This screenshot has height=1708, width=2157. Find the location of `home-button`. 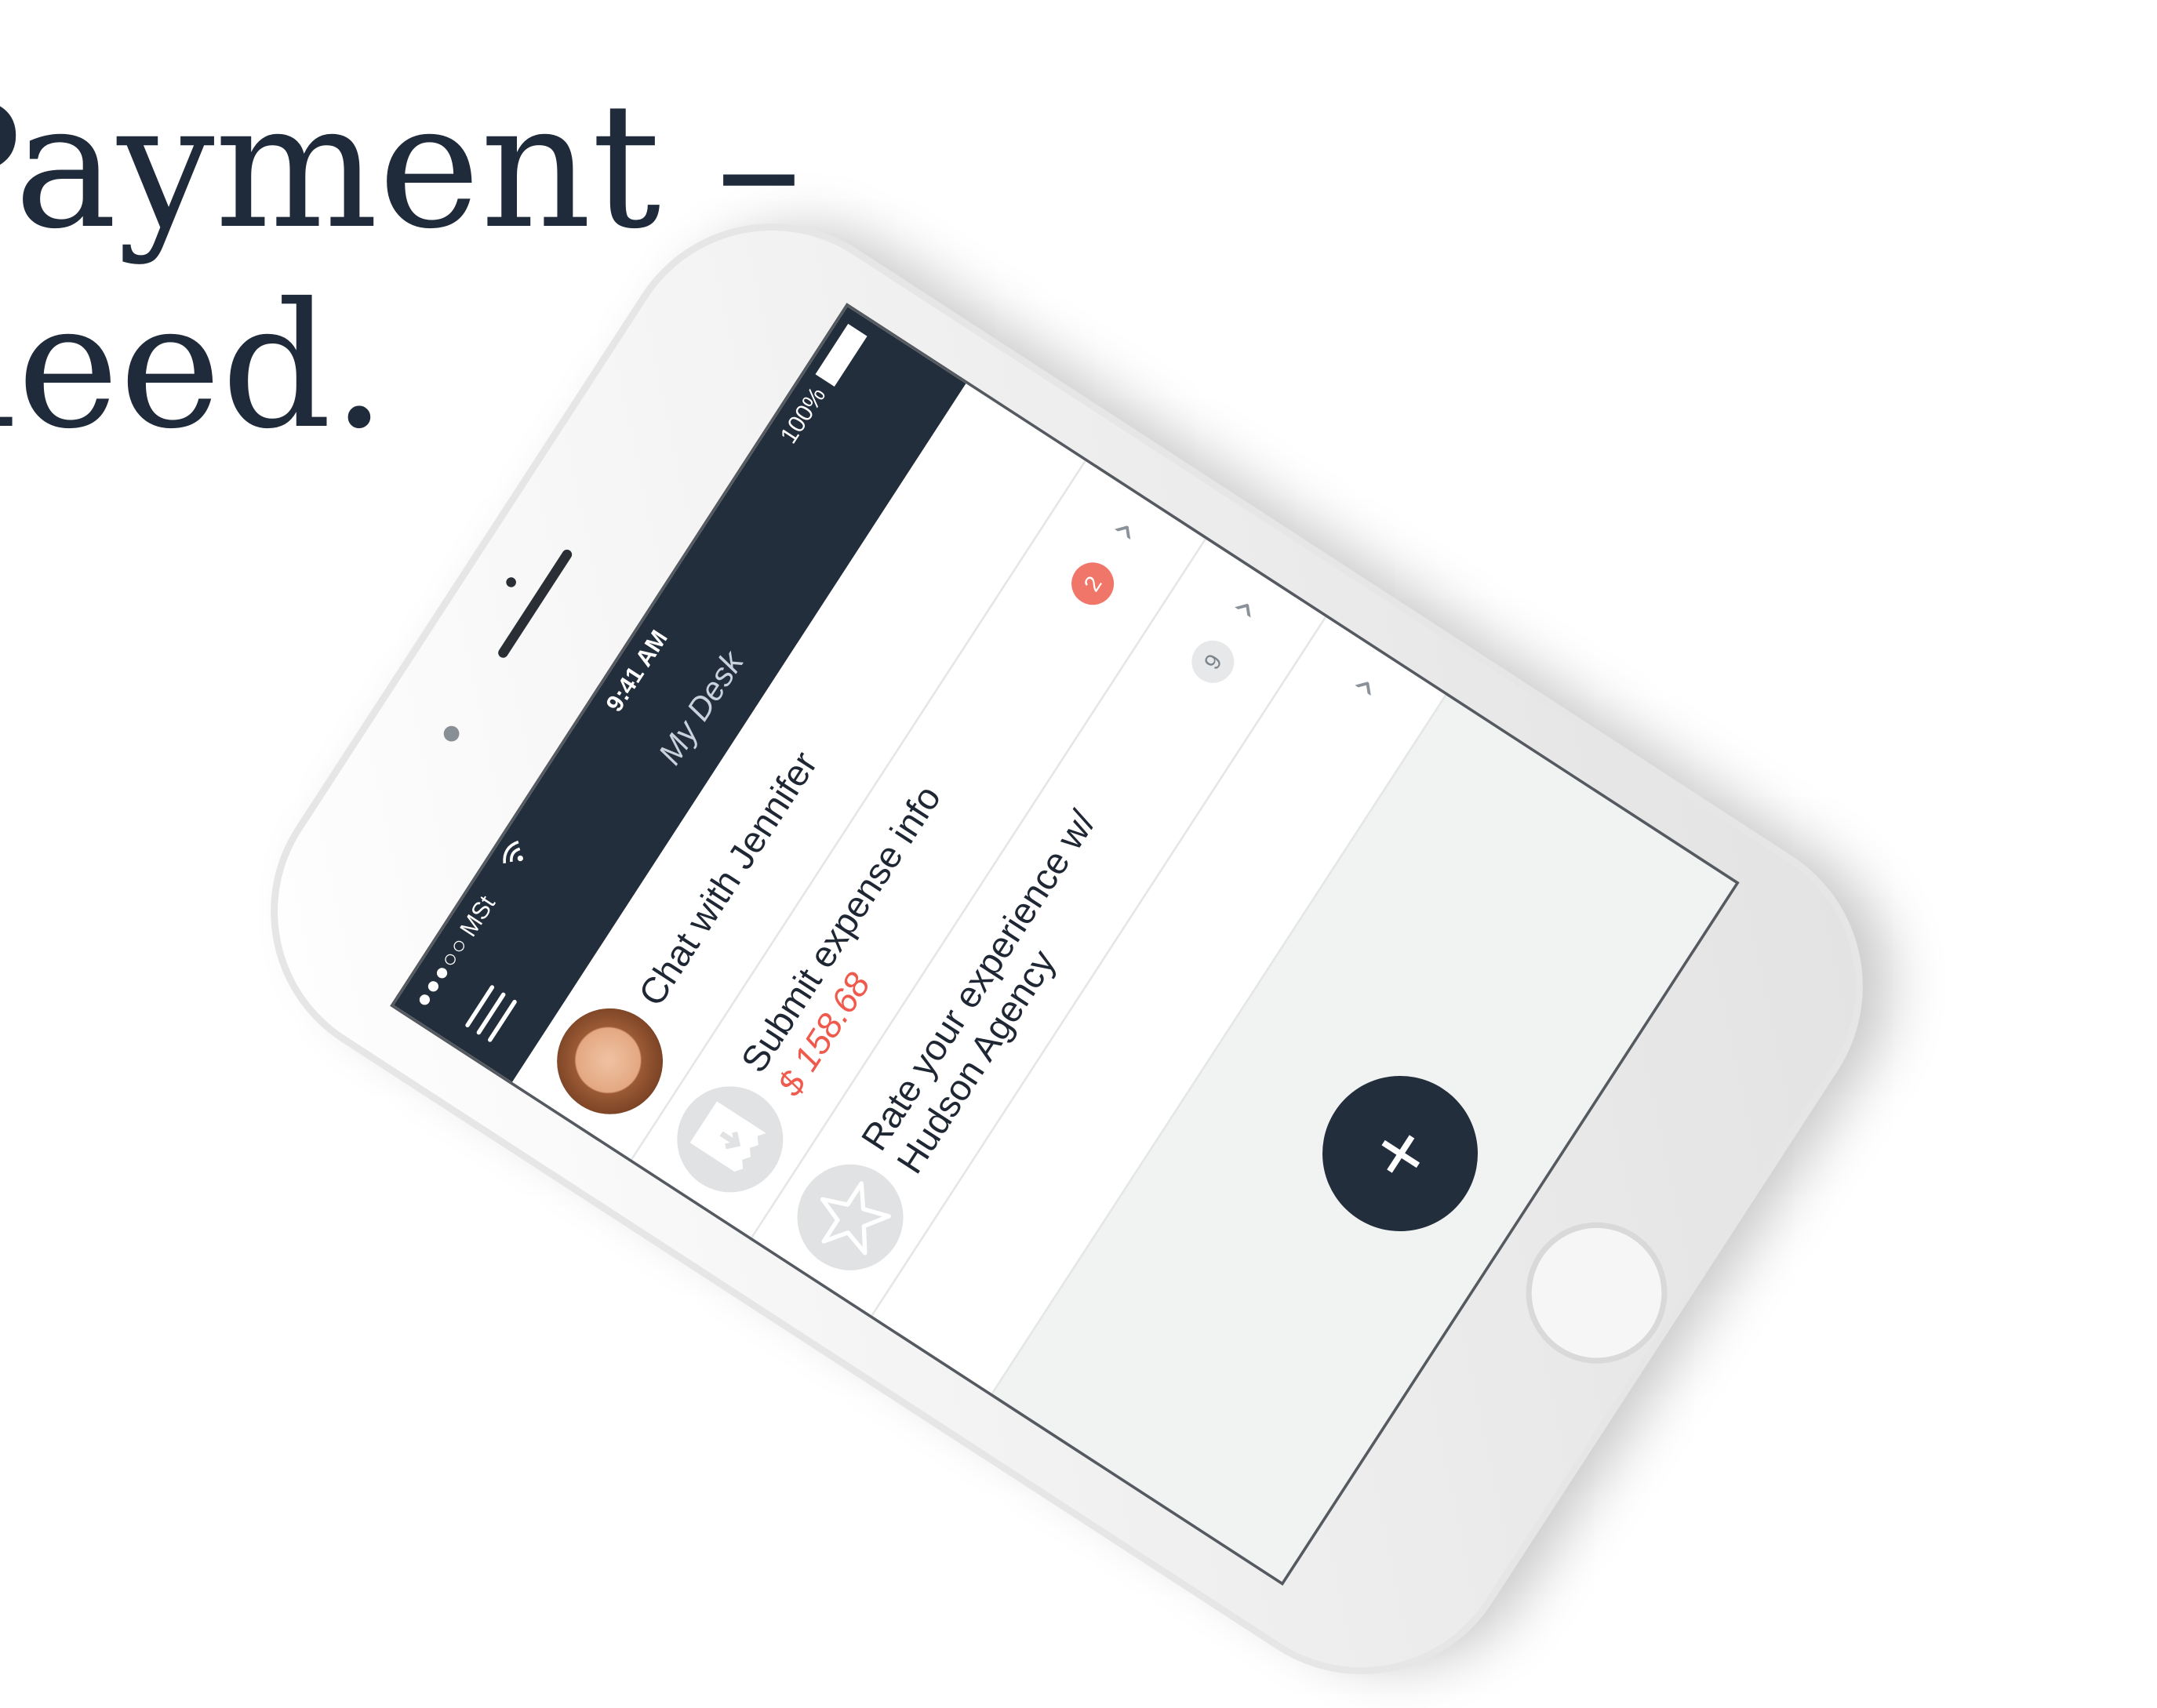

home-button is located at coordinates (1597, 1293).